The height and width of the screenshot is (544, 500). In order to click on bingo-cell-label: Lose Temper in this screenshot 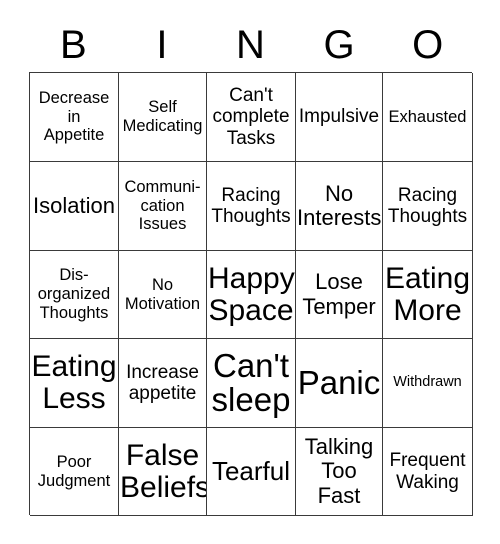, I will do `click(339, 294)`.